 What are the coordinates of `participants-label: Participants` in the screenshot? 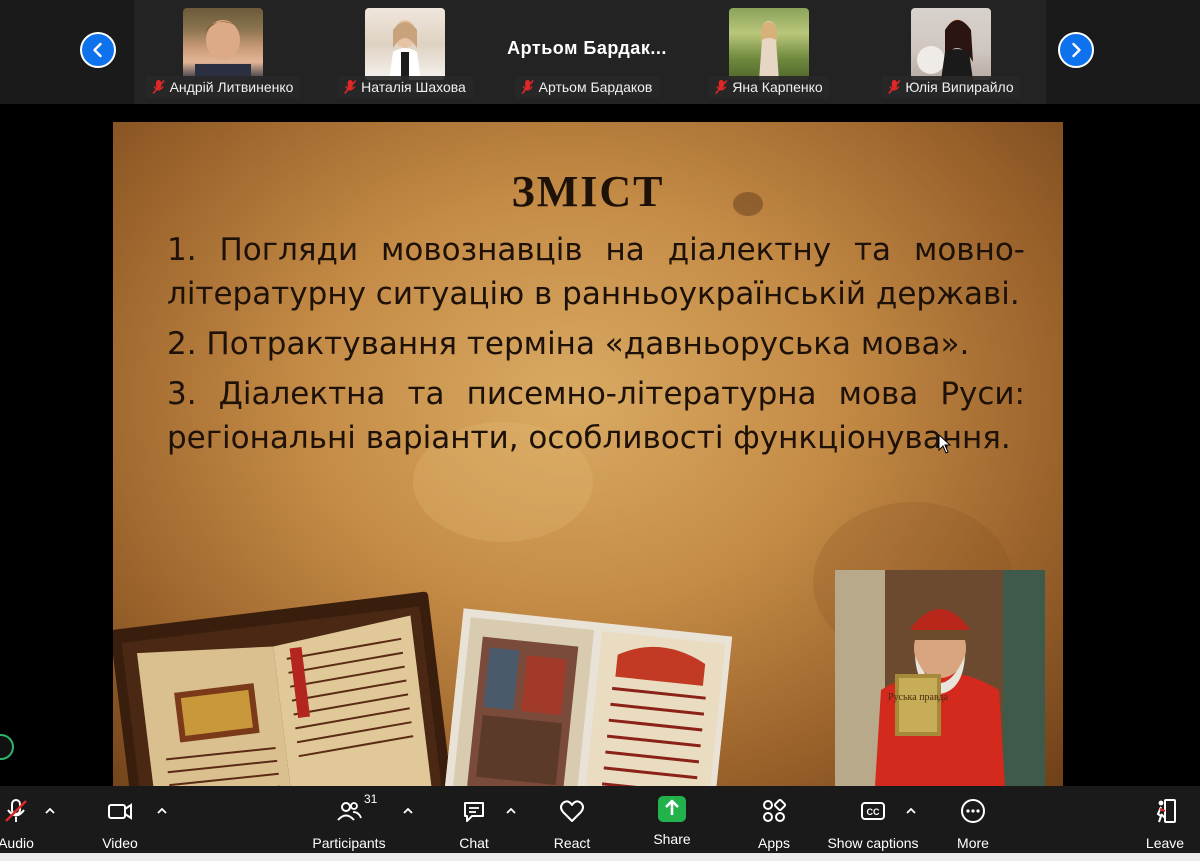 It's located at (349, 843).